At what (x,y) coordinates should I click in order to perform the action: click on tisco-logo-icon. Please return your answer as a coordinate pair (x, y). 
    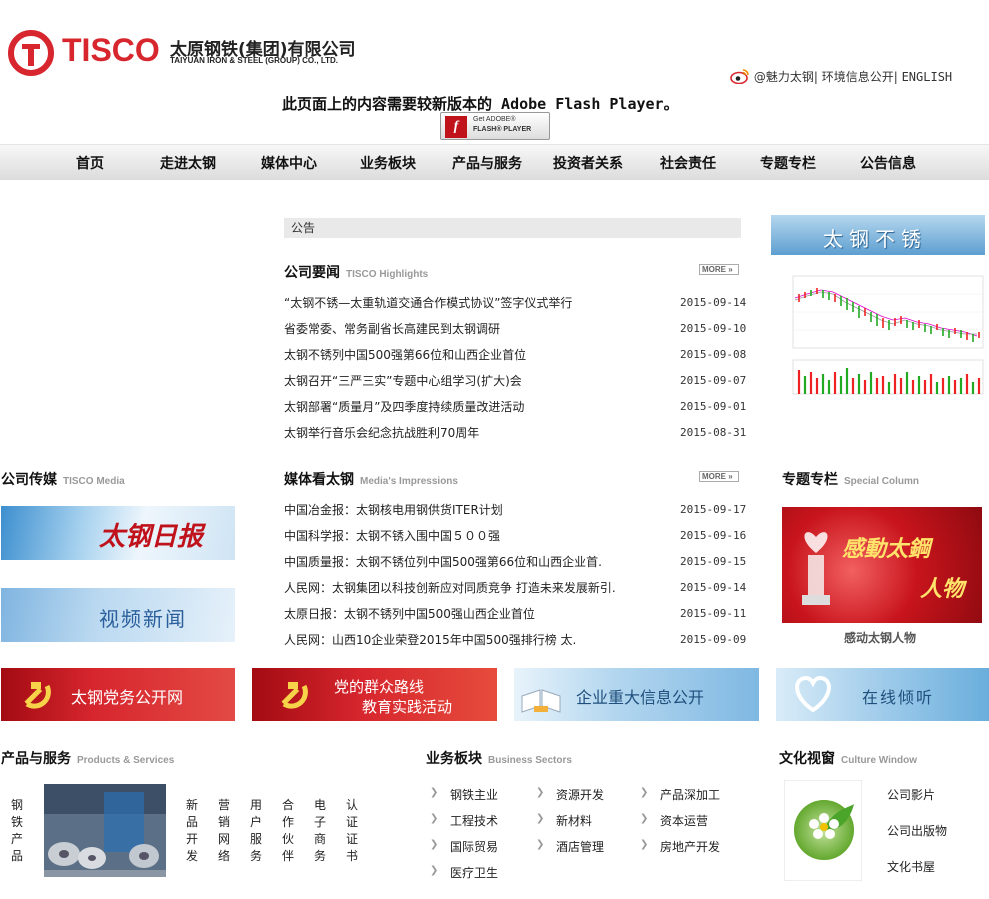
    Looking at the image, I should click on (31, 53).